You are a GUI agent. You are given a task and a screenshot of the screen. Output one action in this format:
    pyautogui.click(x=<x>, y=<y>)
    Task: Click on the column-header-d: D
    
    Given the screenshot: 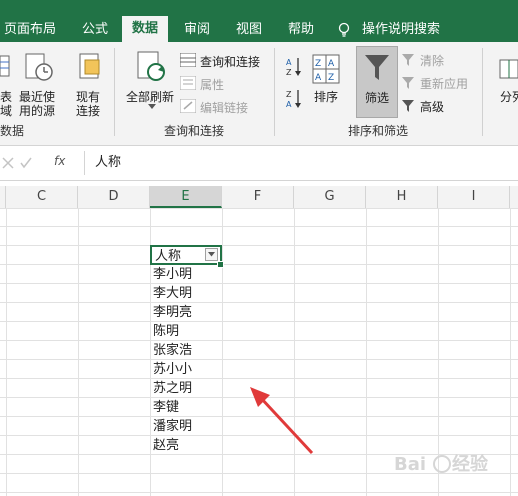 What is the action you would take?
    pyautogui.click(x=114, y=197)
    